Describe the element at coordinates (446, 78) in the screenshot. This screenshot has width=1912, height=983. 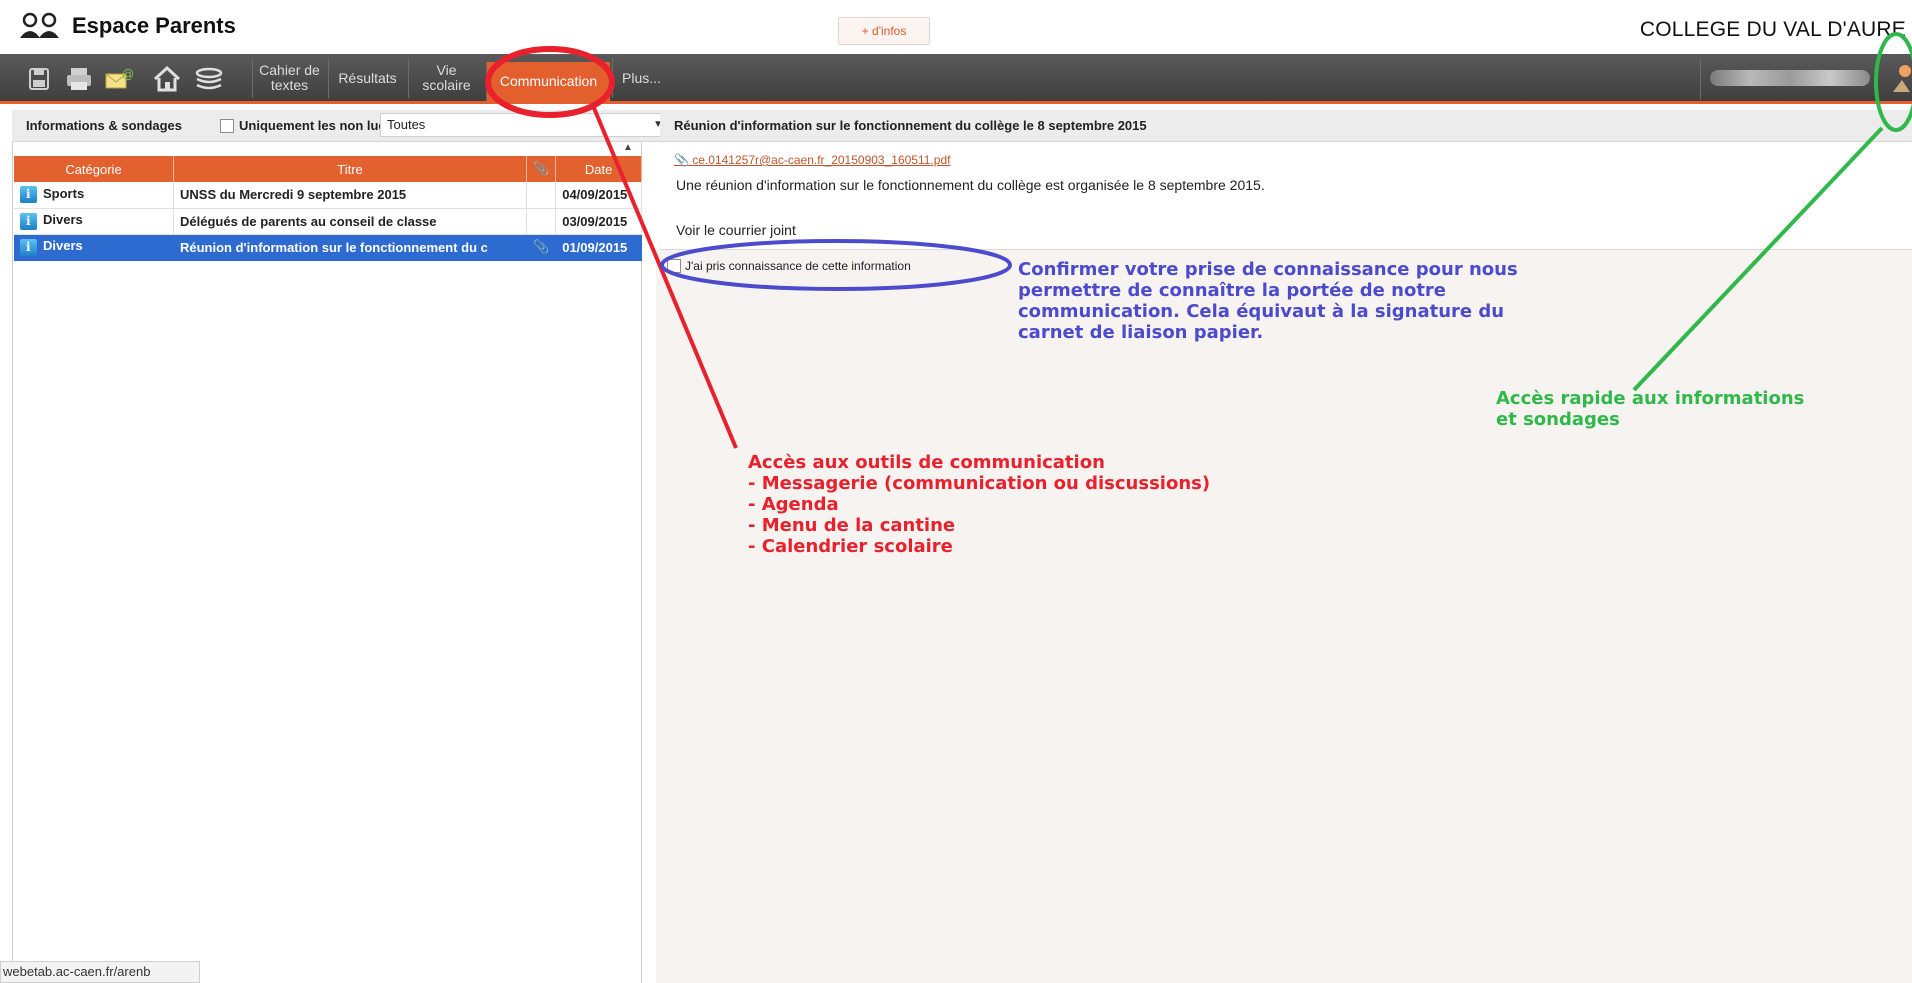
I see `toolbar-vie-scolaire: Vie scolaire` at that location.